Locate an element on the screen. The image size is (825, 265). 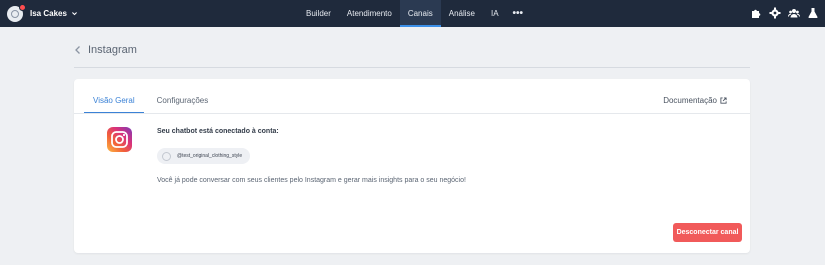
header-divider is located at coordinates (412, 67).